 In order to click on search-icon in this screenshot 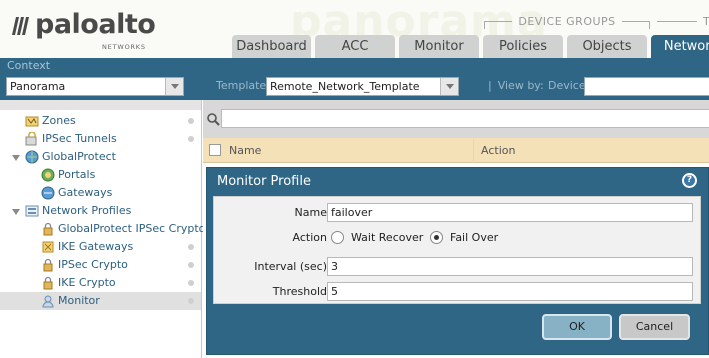, I will do `click(213, 119)`.